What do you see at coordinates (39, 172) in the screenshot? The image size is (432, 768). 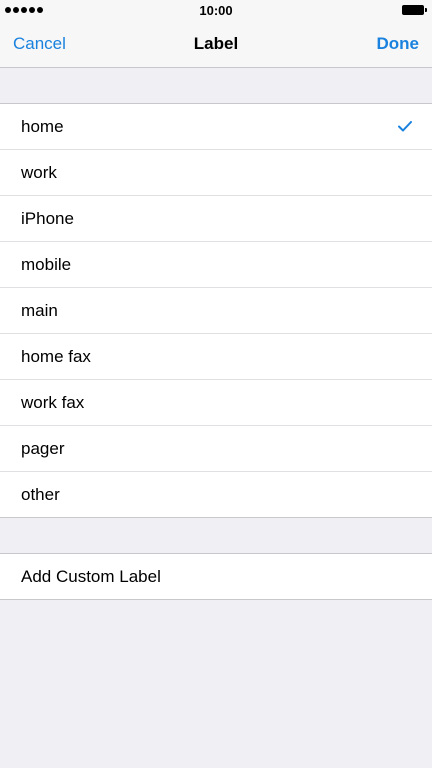 I see `label-option-text: work` at bounding box center [39, 172].